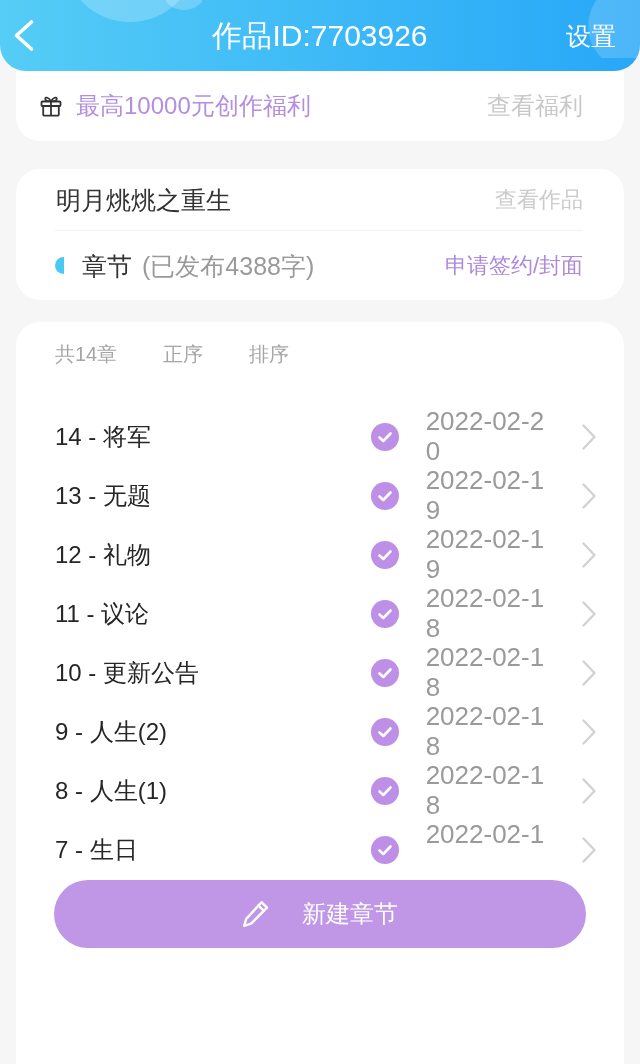 This screenshot has width=640, height=1064. Describe the element at coordinates (229, 265) in the screenshot. I see `word-count-note: (已发布4388字)` at that location.